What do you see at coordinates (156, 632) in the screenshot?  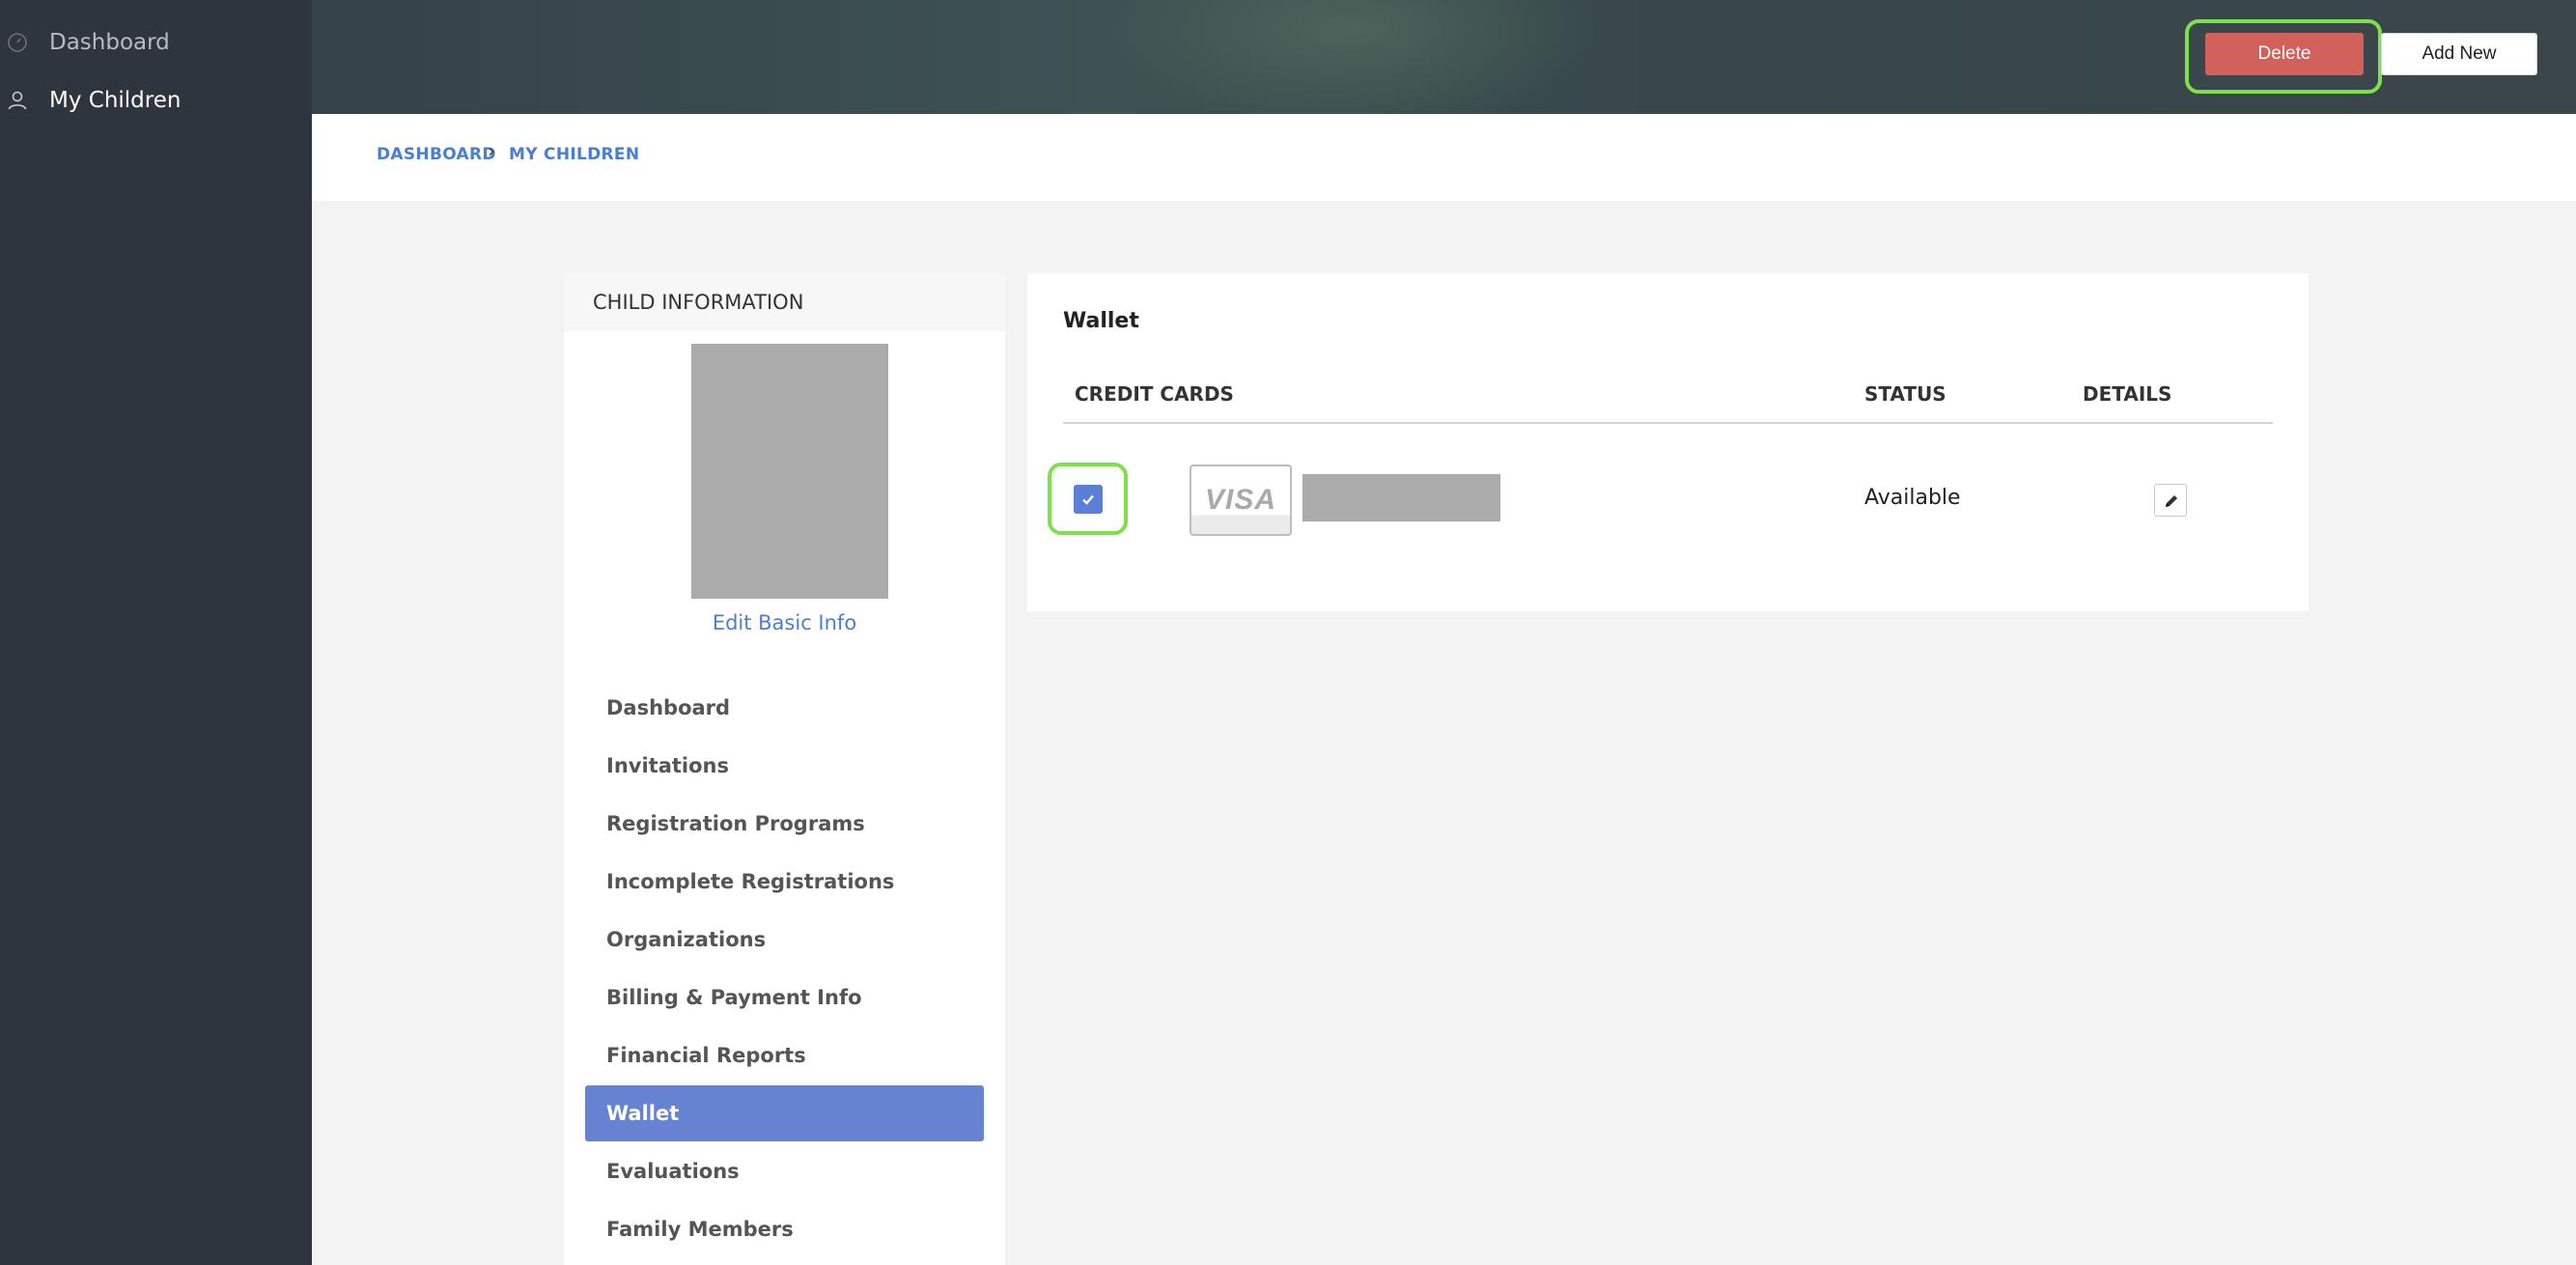 I see `app-sidebar: Dashboard My Children` at bounding box center [156, 632].